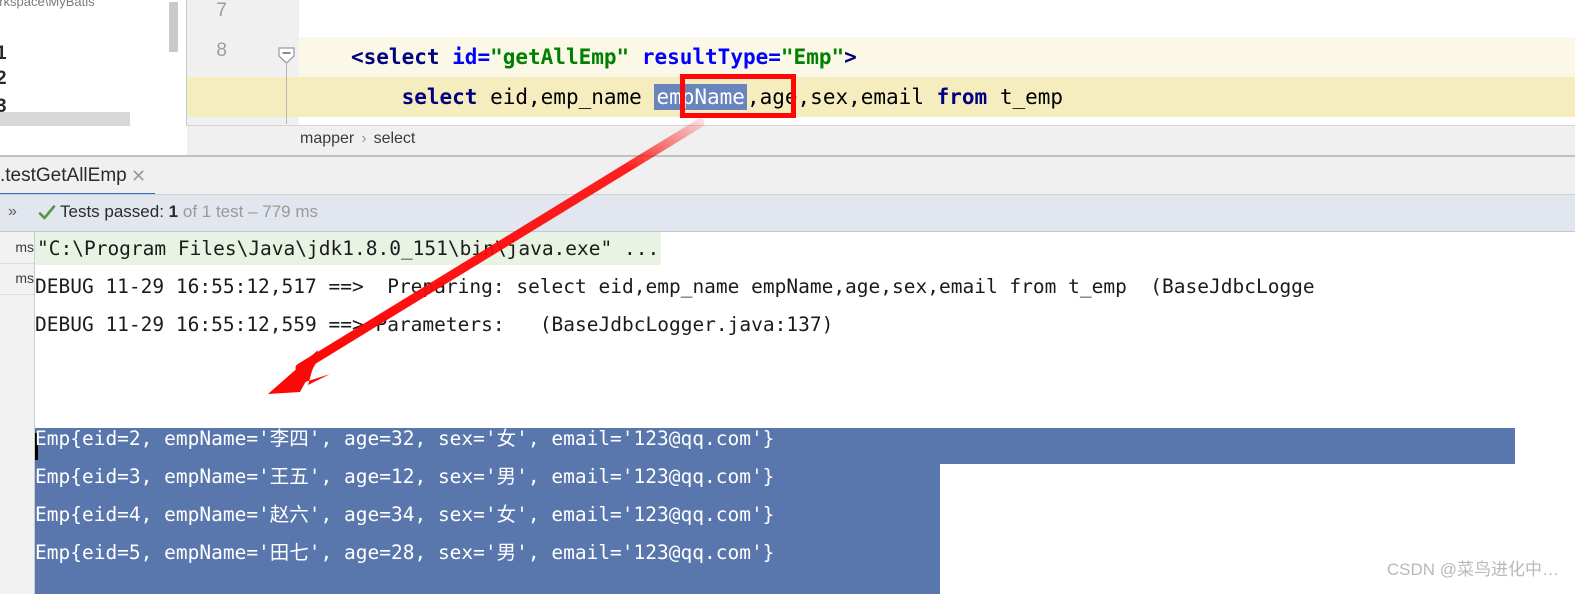 This screenshot has height=594, width=1575. What do you see at coordinates (1025, 97) in the screenshot?
I see `sql-table-name: t_emp` at bounding box center [1025, 97].